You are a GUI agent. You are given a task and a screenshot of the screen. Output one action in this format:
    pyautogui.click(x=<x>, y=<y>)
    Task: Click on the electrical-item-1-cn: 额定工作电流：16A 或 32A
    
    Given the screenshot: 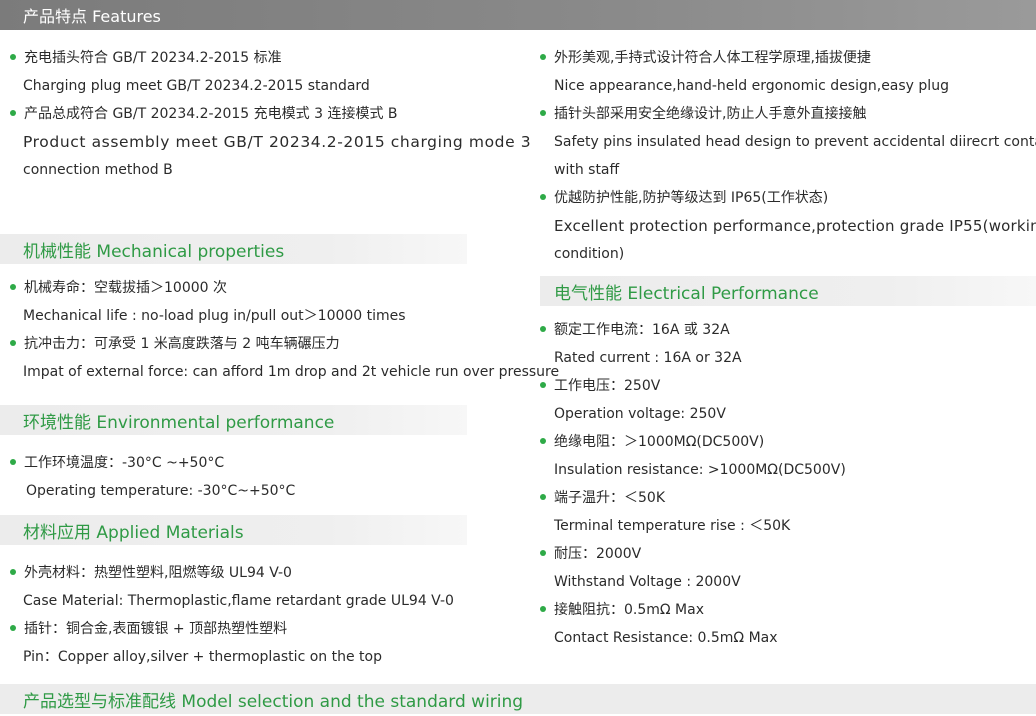 What is the action you would take?
    pyautogui.click(x=635, y=330)
    